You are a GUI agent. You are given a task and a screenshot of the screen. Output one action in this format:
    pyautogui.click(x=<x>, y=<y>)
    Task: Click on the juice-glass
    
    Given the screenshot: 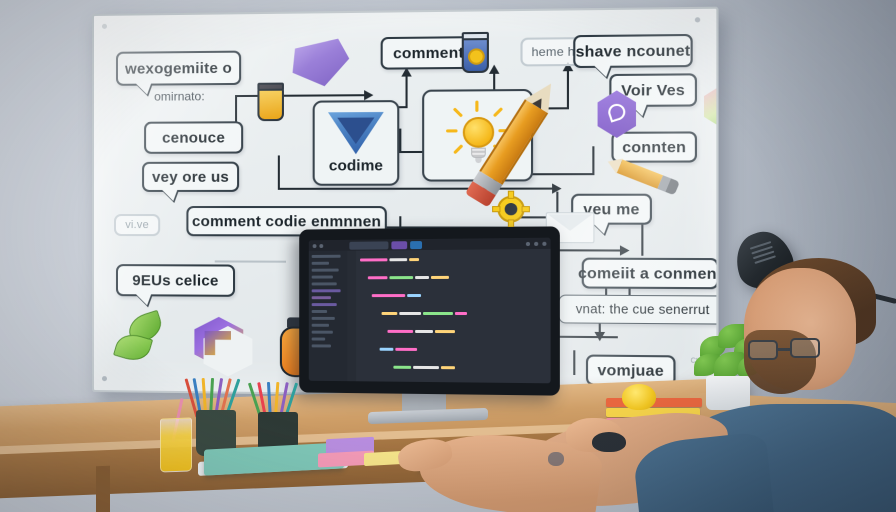 What is the action you would take?
    pyautogui.click(x=176, y=445)
    